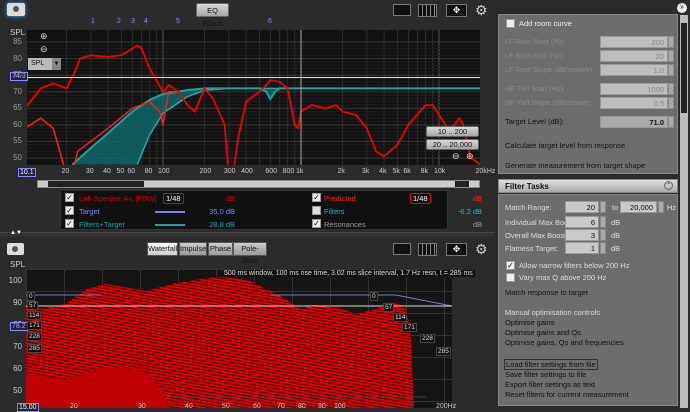  I want to click on filter-marker: 3, so click(133, 21).